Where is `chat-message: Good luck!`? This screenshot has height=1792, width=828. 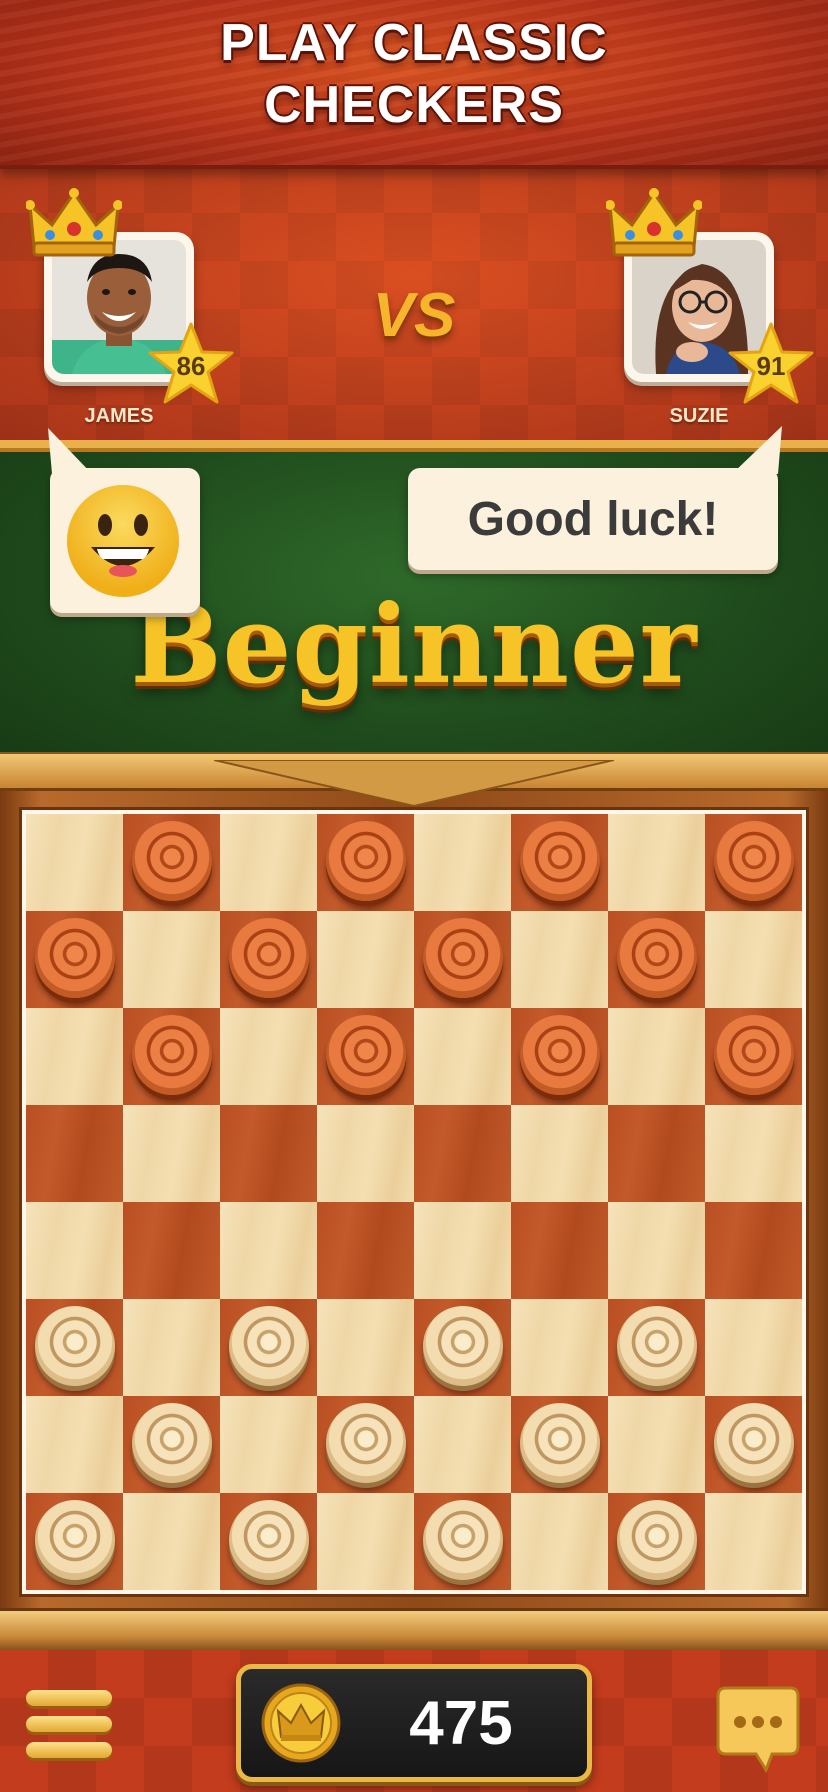
chat-message: Good luck! is located at coordinates (593, 519).